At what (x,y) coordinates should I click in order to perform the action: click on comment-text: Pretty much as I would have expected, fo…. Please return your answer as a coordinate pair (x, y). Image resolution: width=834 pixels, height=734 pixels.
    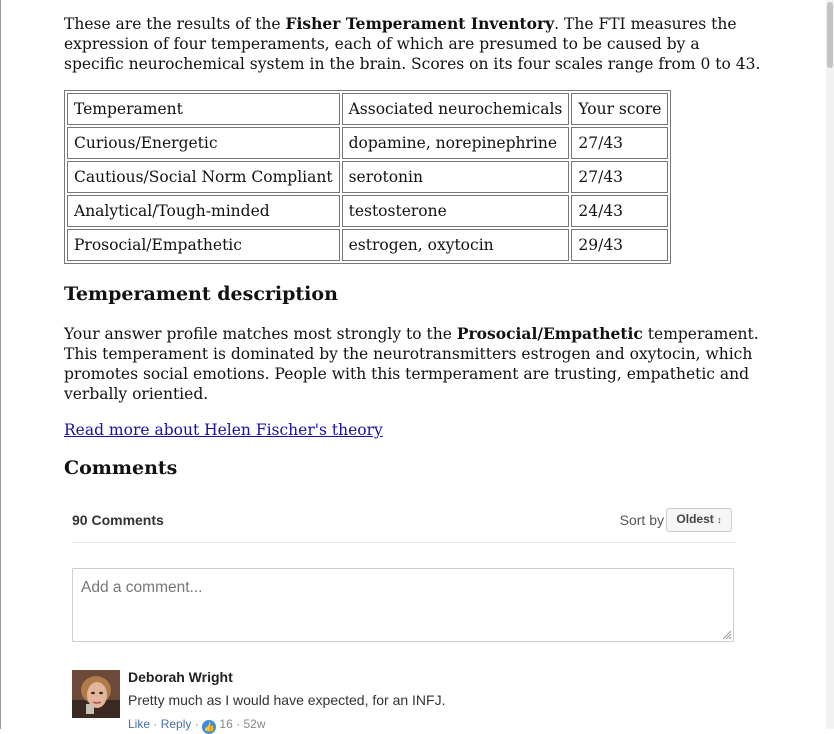
    Looking at the image, I should click on (287, 700).